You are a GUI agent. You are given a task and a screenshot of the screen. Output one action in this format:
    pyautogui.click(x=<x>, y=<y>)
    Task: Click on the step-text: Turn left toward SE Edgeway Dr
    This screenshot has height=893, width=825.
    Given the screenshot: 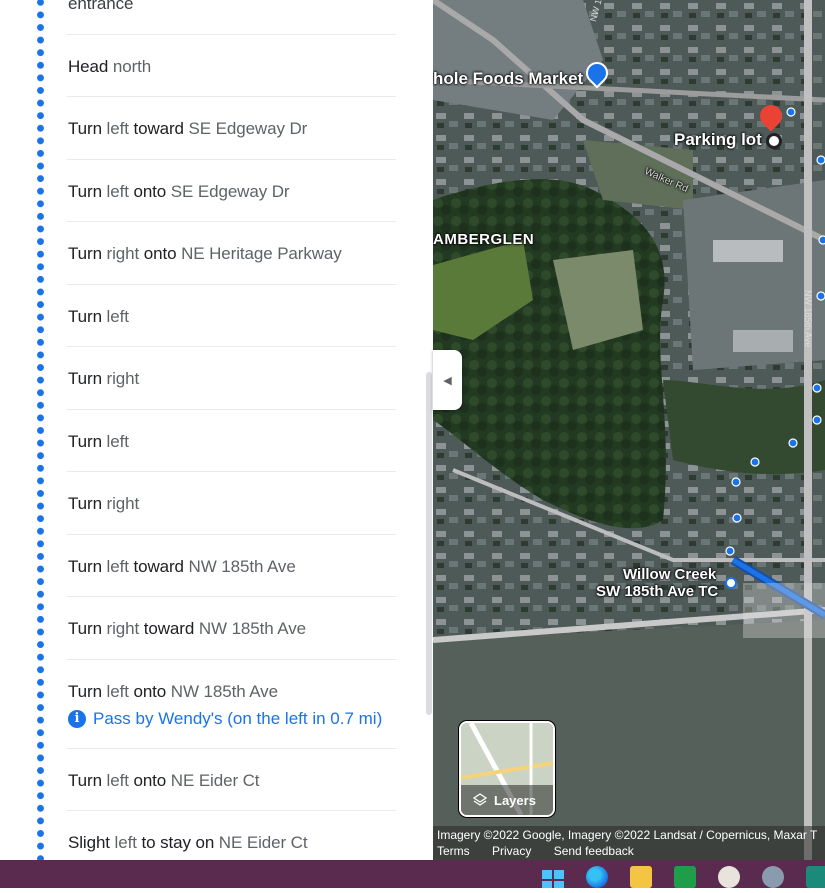 What is the action you would take?
    pyautogui.click(x=187, y=129)
    